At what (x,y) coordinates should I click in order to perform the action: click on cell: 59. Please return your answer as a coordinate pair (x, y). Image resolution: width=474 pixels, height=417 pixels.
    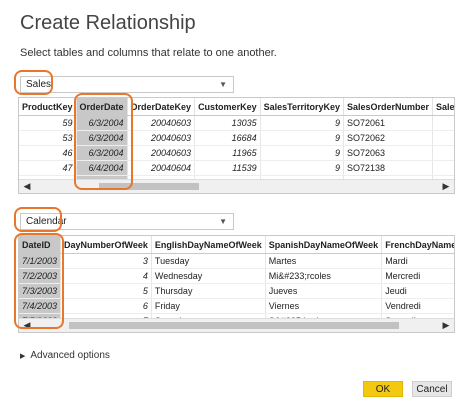
    Looking at the image, I should click on (48, 123).